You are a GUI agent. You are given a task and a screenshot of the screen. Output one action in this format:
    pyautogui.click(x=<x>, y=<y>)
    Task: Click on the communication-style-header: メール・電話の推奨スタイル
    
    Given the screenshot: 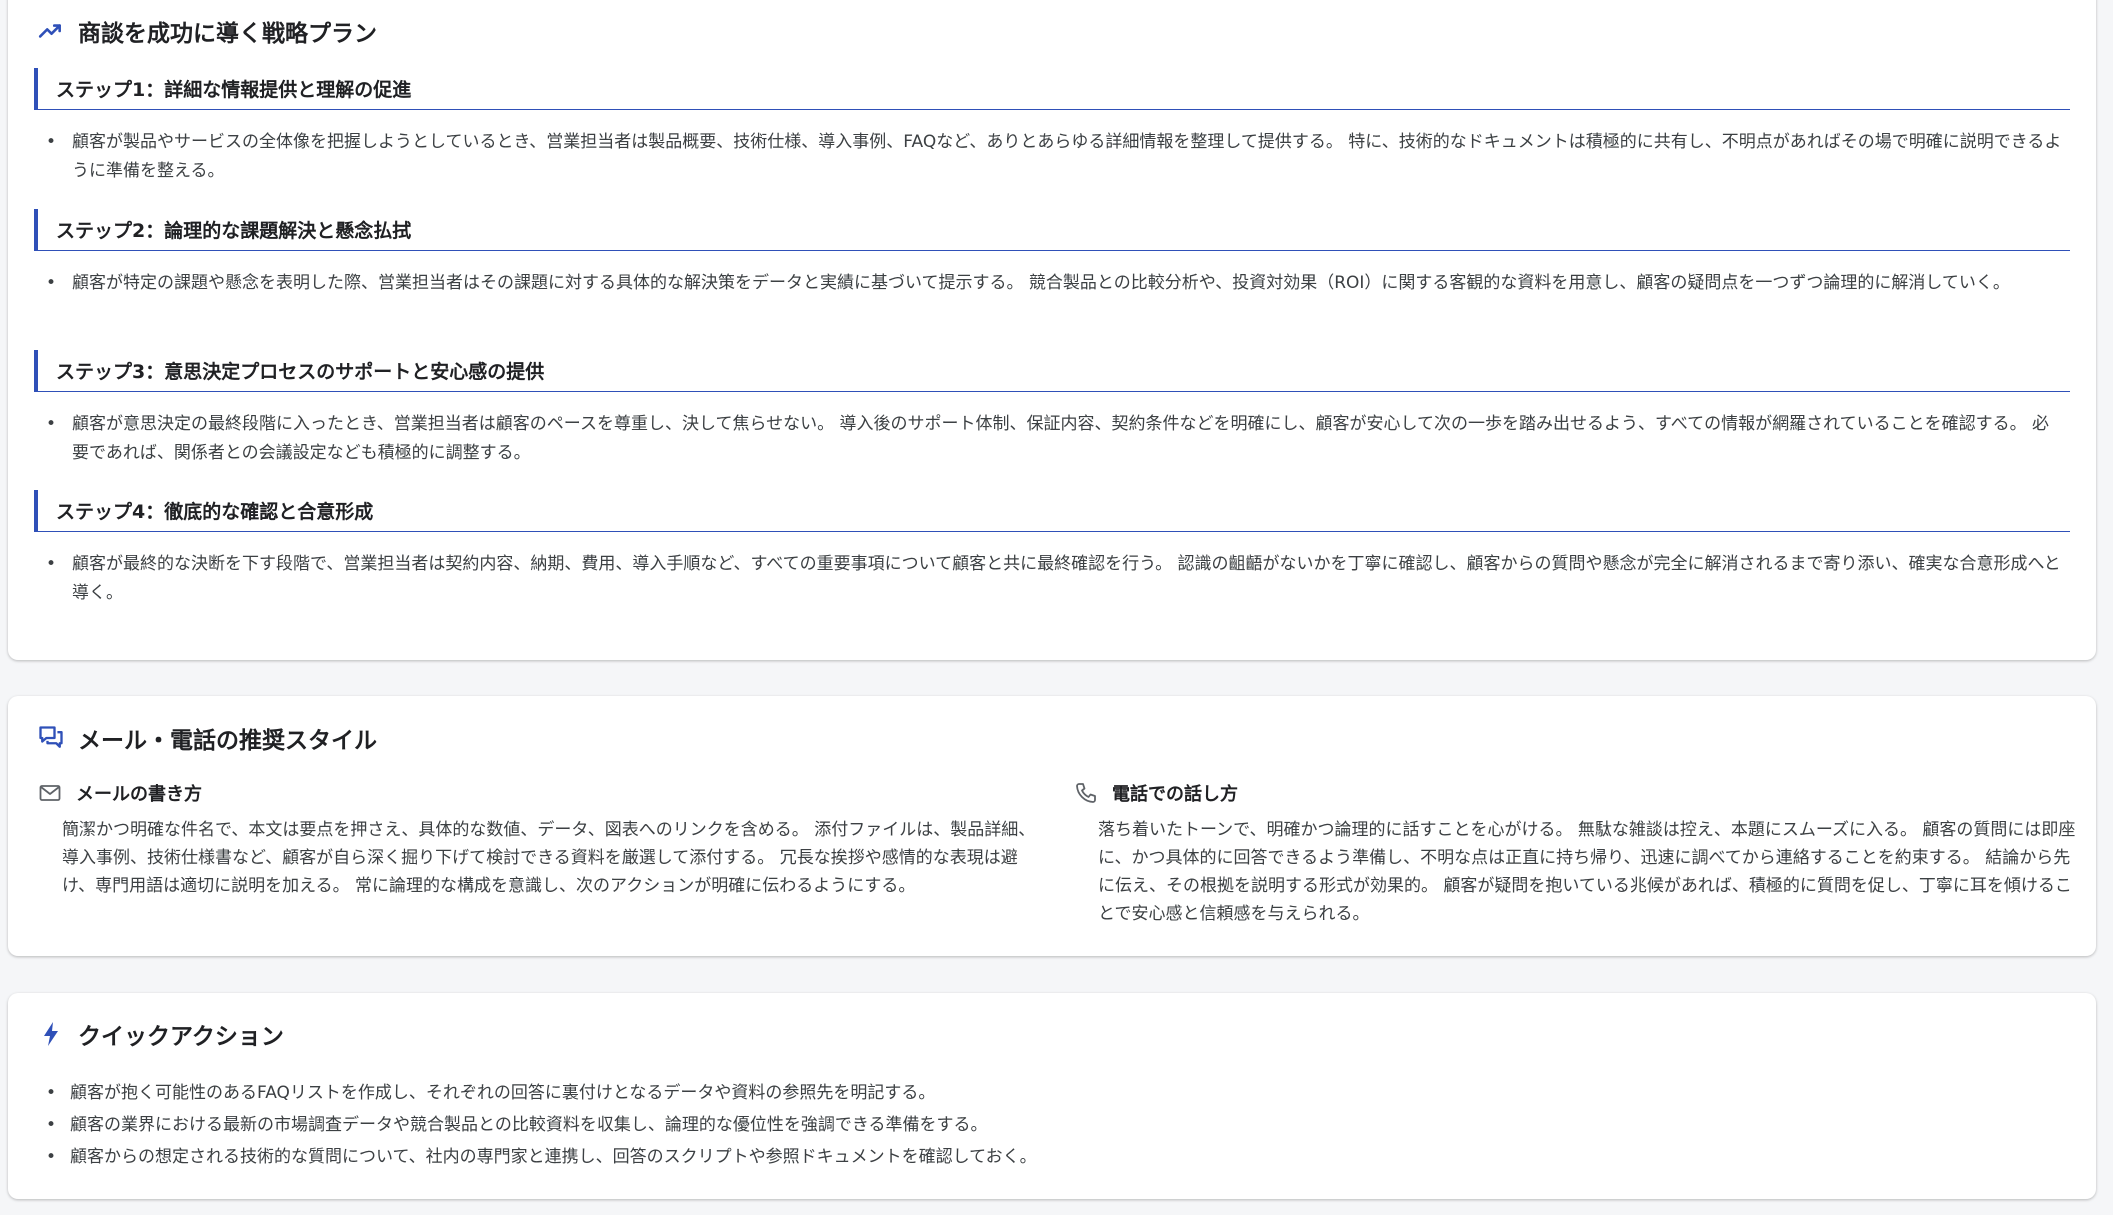 What is the action you would take?
    pyautogui.click(x=206, y=738)
    